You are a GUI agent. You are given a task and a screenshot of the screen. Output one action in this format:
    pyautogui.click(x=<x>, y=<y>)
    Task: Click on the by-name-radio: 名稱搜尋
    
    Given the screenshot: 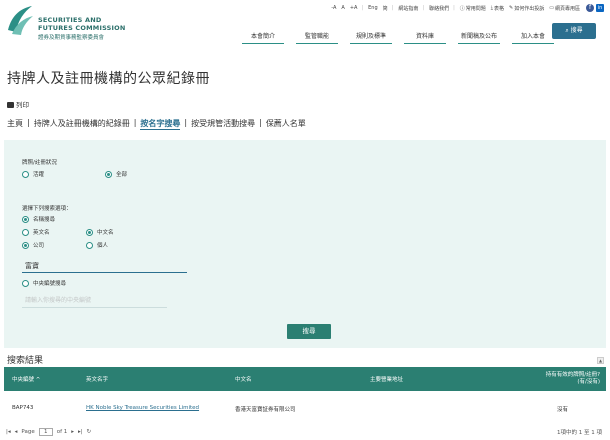 What is the action you would take?
    pyautogui.click(x=38, y=219)
    